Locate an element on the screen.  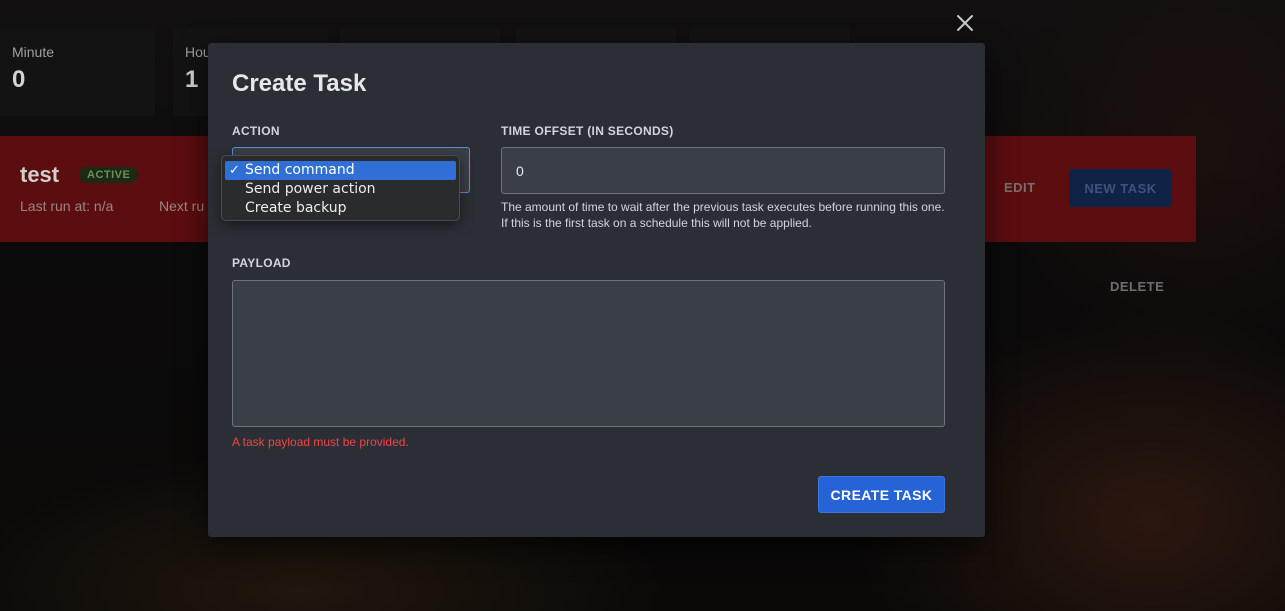
stat-card-minute: Minute 0 is located at coordinates (77, 72).